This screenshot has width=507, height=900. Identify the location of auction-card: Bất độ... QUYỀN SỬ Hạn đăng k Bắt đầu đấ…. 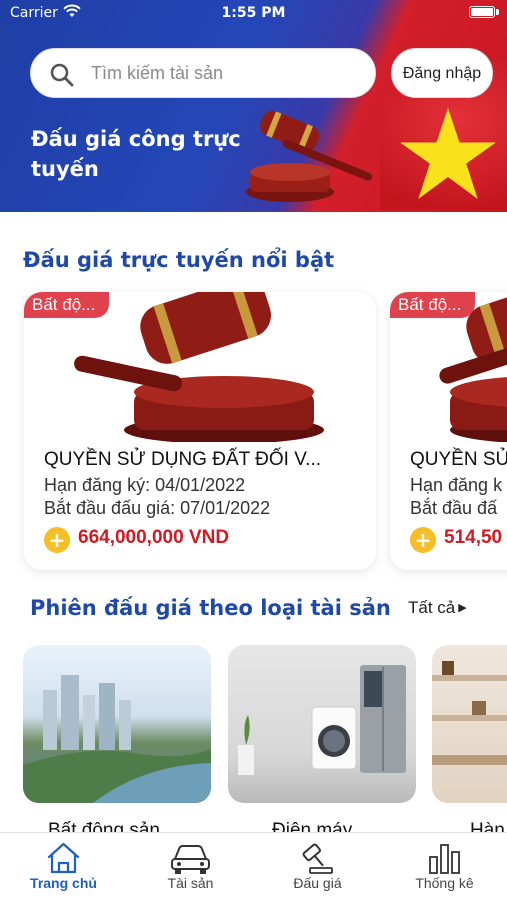
(448, 431).